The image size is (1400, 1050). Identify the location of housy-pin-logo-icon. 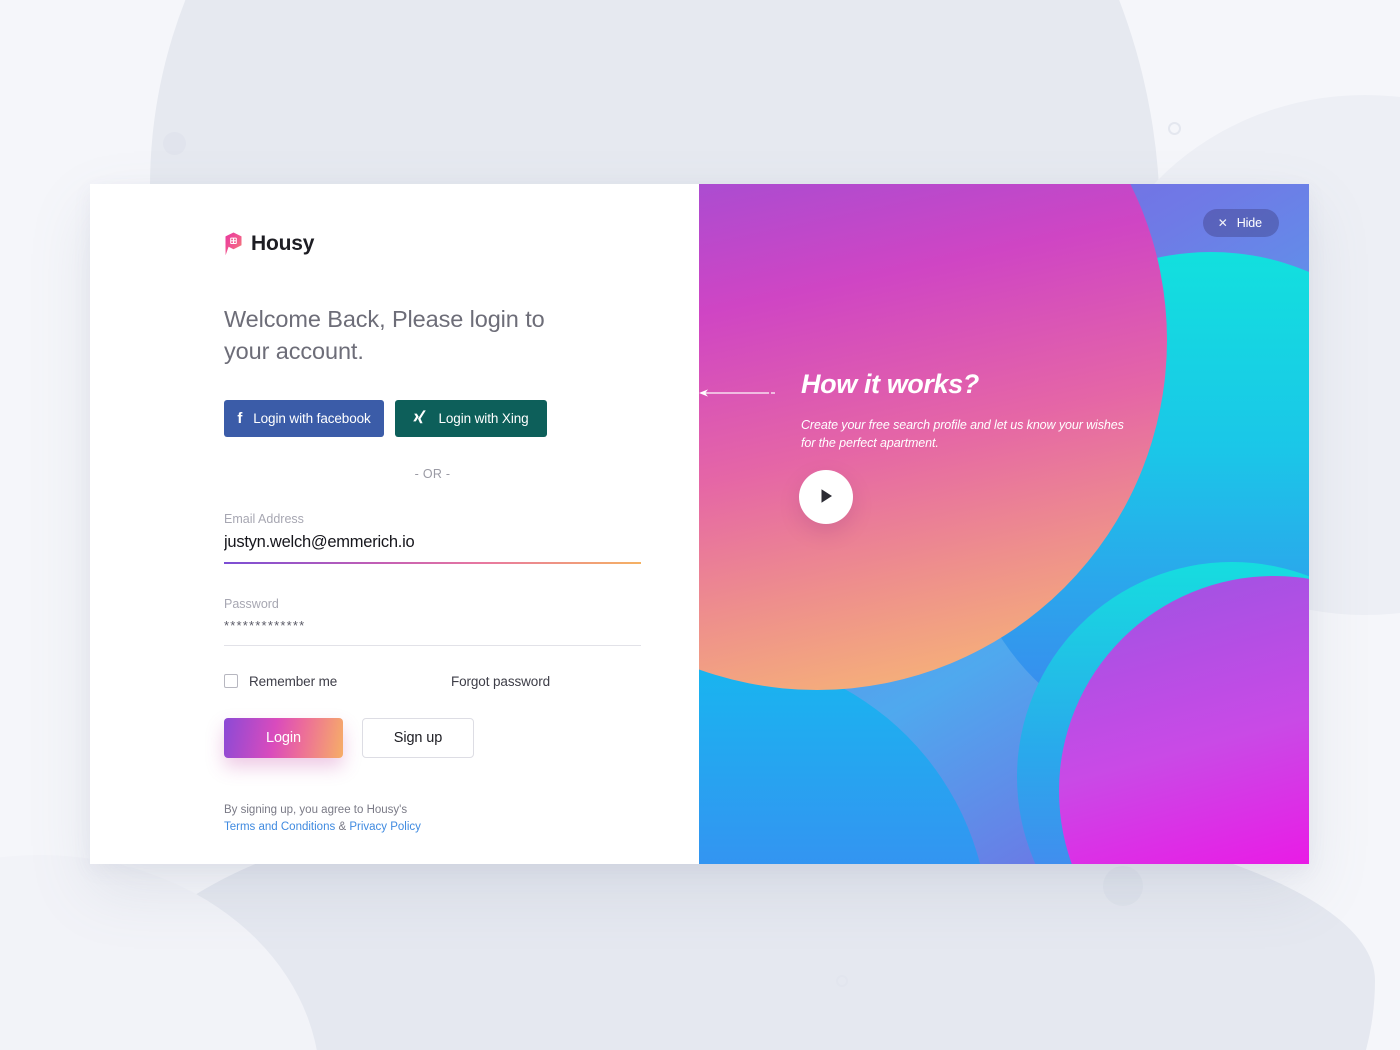
(233, 244).